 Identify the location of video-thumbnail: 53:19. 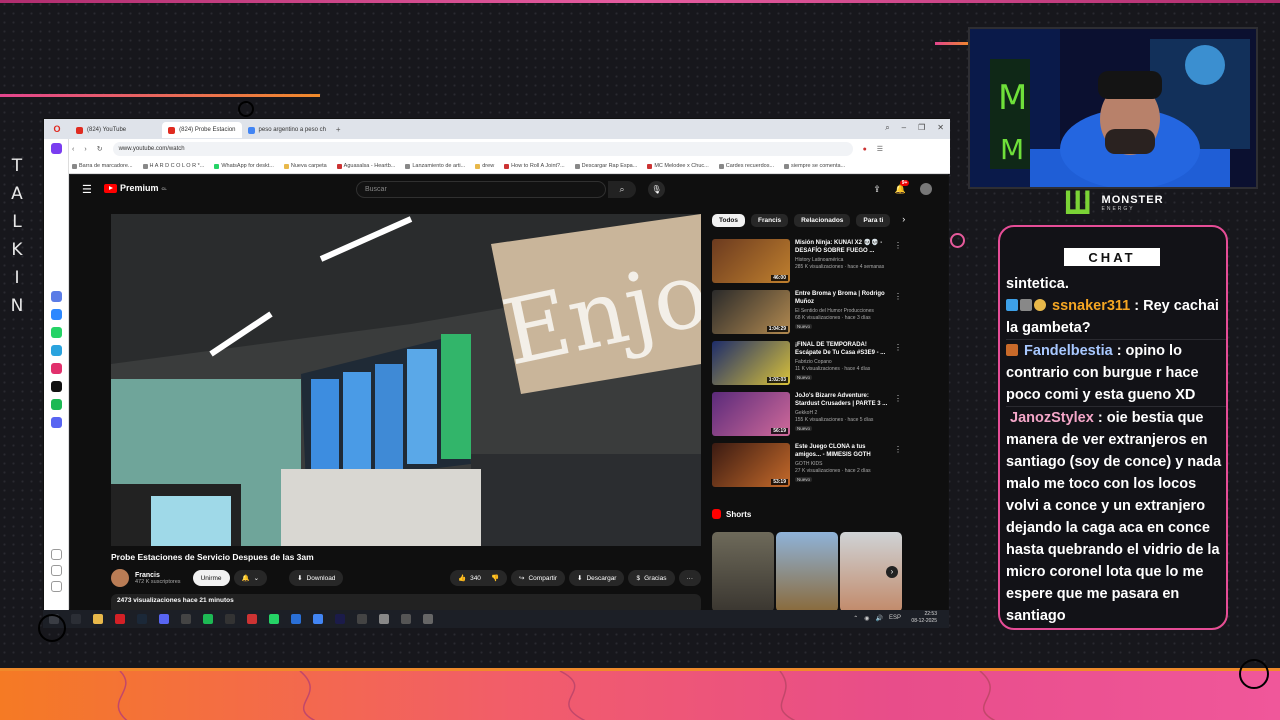
(751, 465).